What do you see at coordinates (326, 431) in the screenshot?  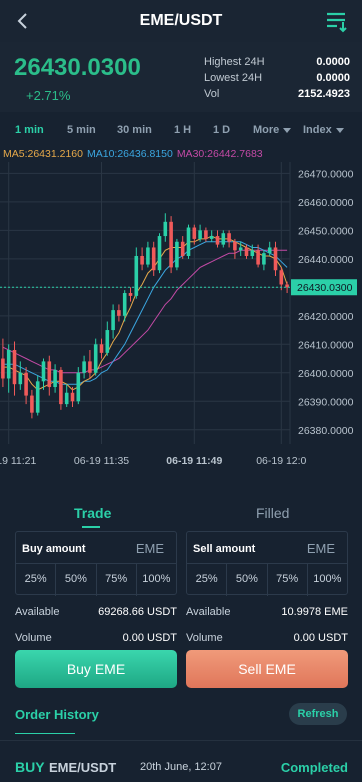 I see `y-tick-label: 26380.0000` at bounding box center [326, 431].